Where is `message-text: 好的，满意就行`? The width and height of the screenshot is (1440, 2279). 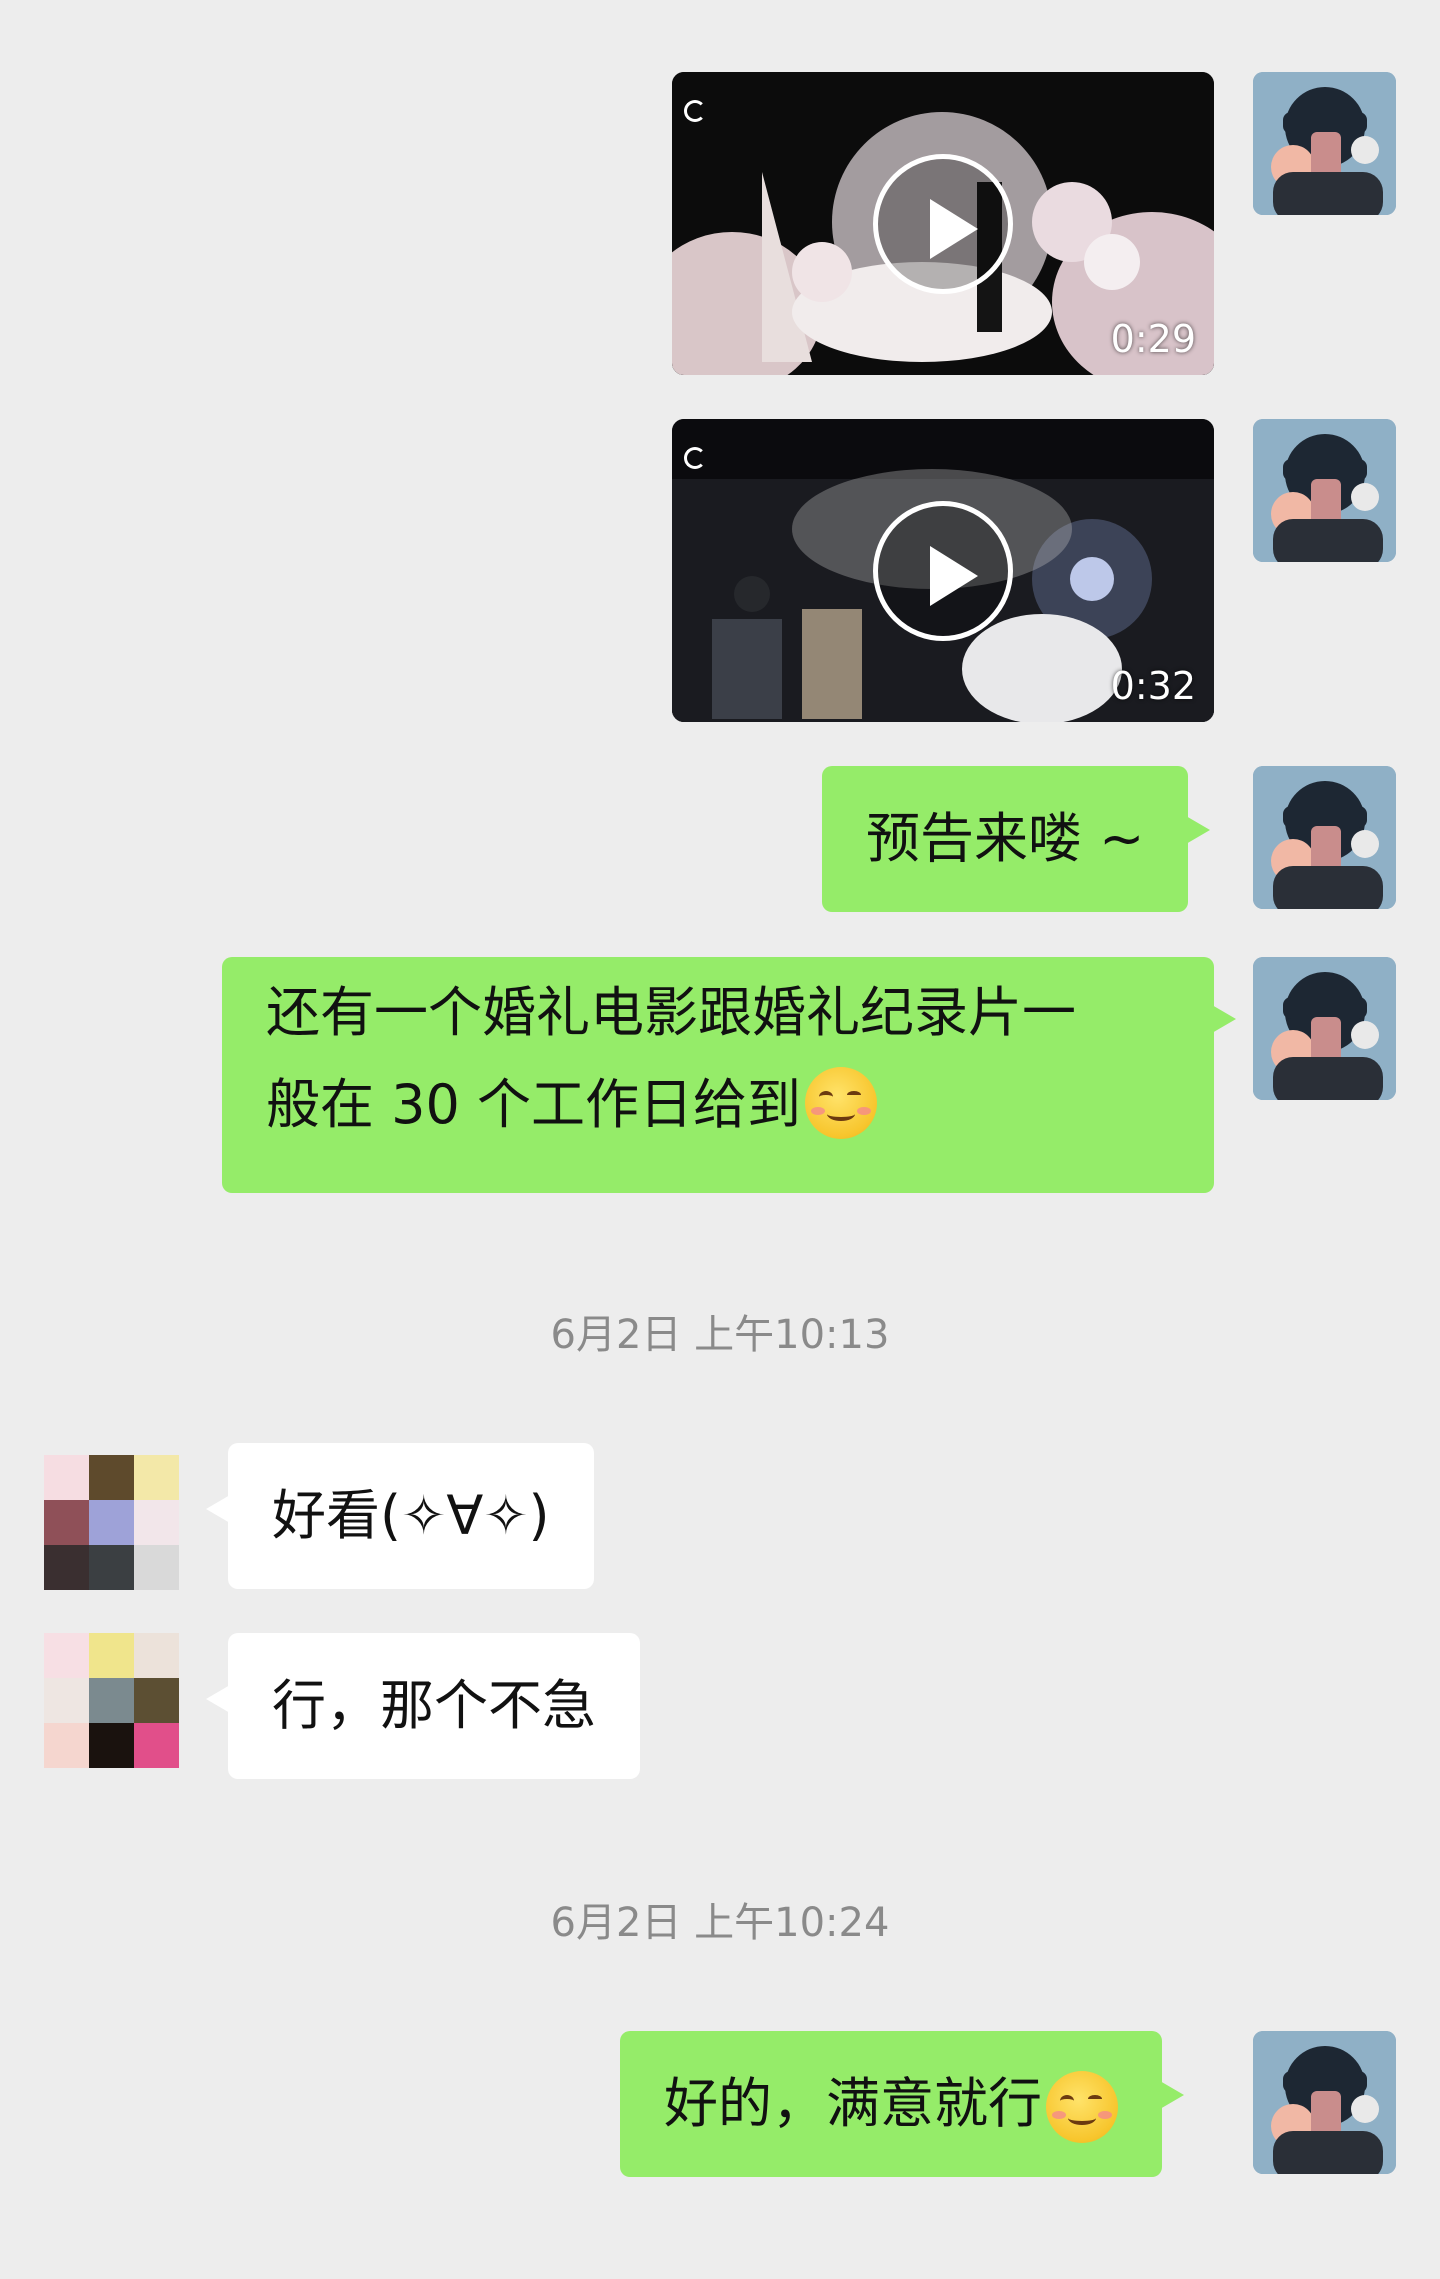 message-text: 好的，满意就行 is located at coordinates (853, 2103).